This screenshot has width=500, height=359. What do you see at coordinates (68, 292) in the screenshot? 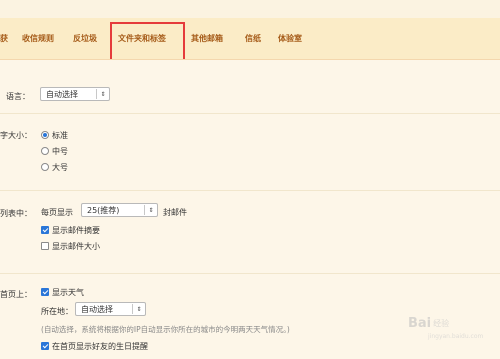
I see `show-weather-label: 显示天气` at bounding box center [68, 292].